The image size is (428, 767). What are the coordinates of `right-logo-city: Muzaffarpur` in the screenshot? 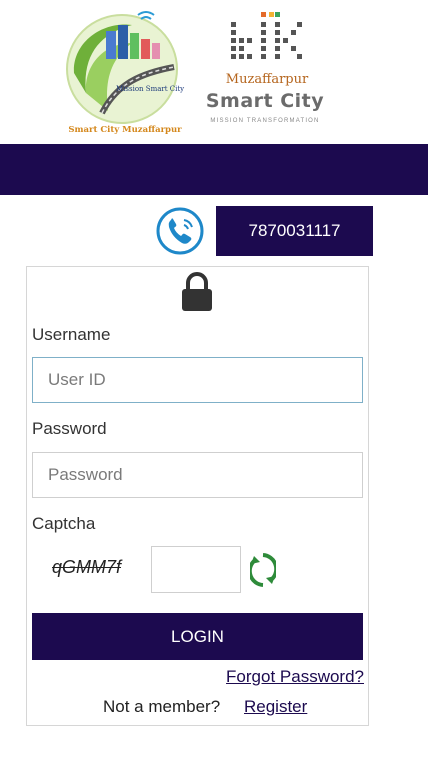 It's located at (267, 79).